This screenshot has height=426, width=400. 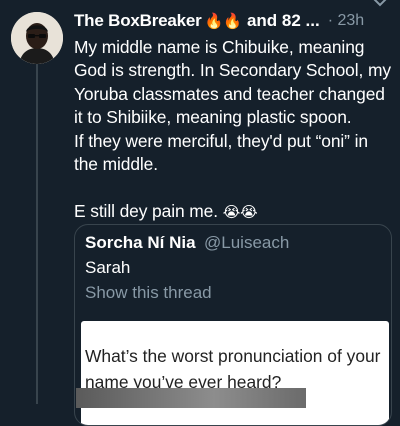 What do you see at coordinates (346, 21) in the screenshot?
I see `timestamp: · 23h` at bounding box center [346, 21].